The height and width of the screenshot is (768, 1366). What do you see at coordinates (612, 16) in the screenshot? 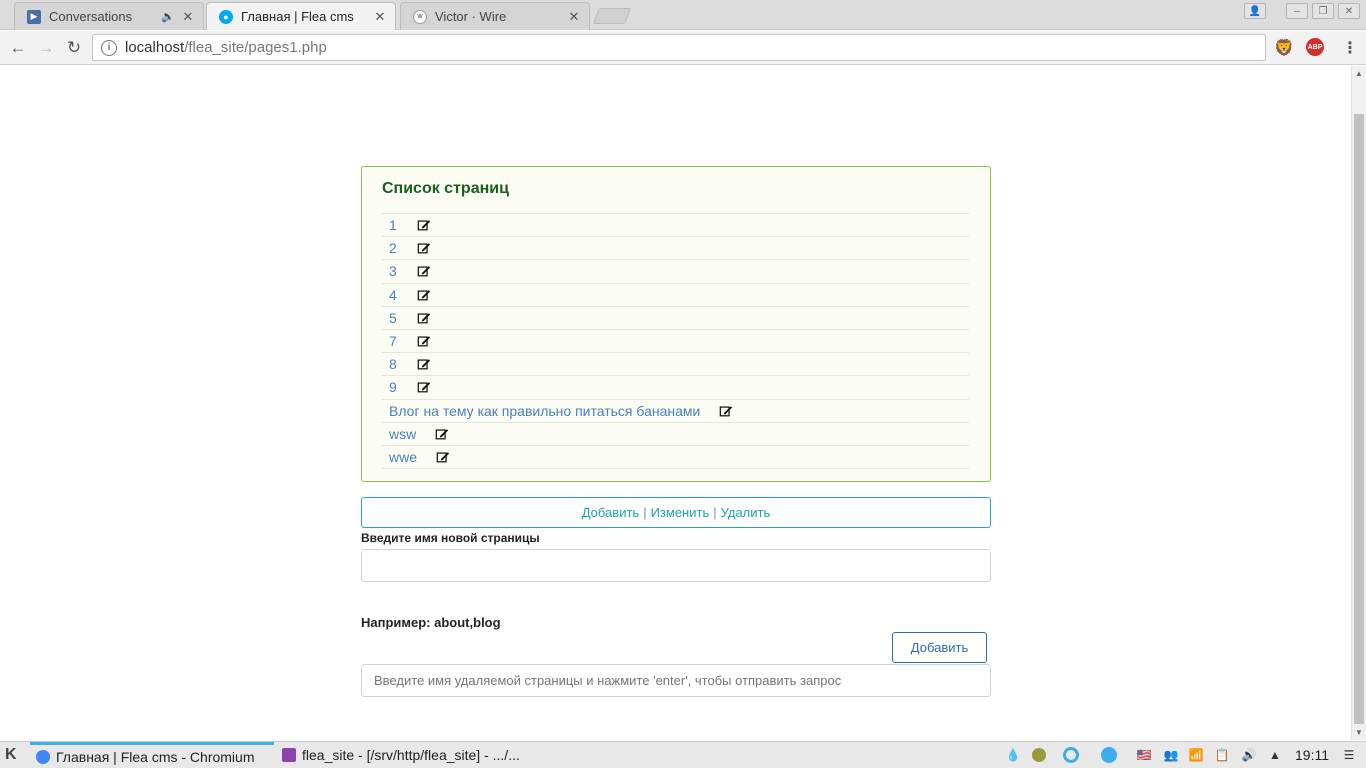
I see `new-tab-button` at bounding box center [612, 16].